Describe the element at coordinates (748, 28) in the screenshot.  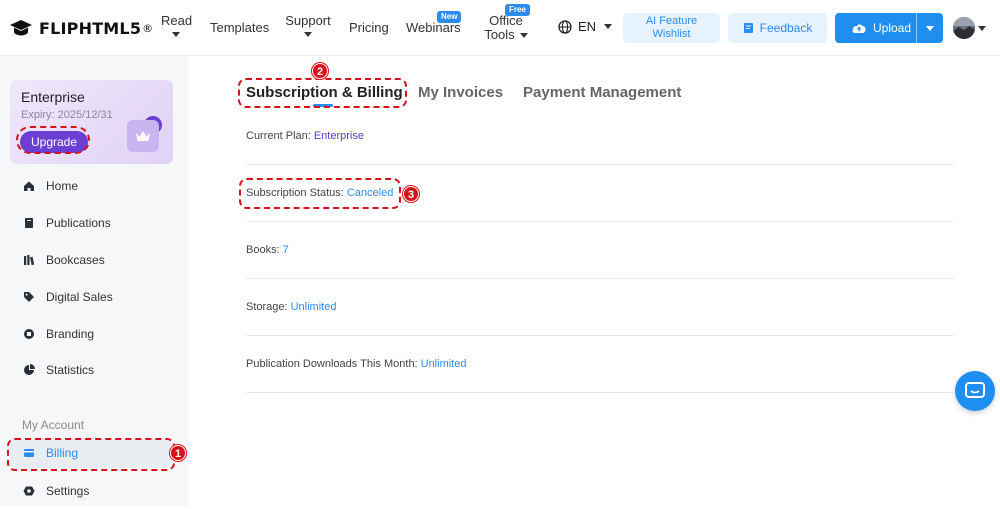
I see `edit-note-icon` at that location.